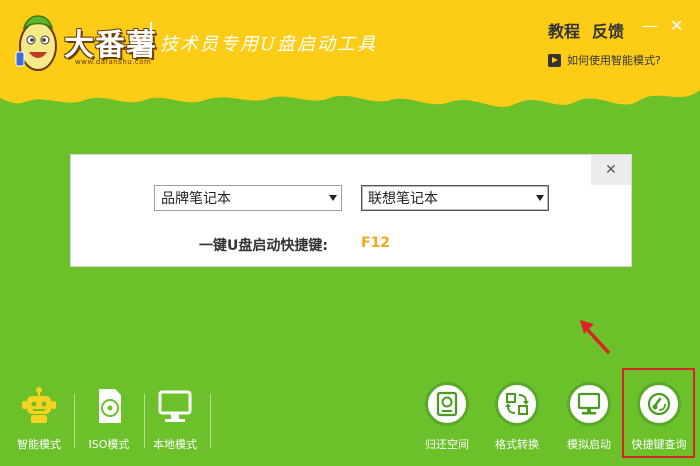  I want to click on mode-local: 本地模式, so click(175, 422).